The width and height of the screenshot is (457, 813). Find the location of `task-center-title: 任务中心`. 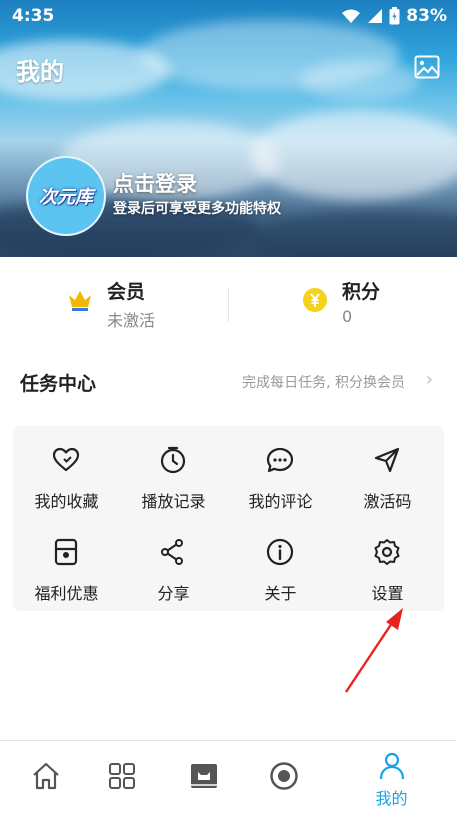

task-center-title: 任务中心 is located at coordinates (58, 382).